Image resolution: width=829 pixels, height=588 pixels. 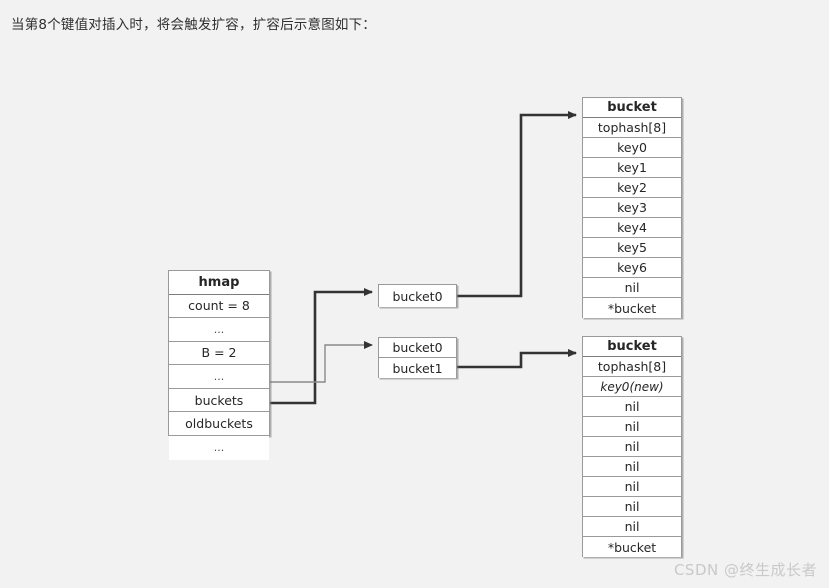 I want to click on bucket-new-row-nil-7: nil, so click(x=632, y=527).